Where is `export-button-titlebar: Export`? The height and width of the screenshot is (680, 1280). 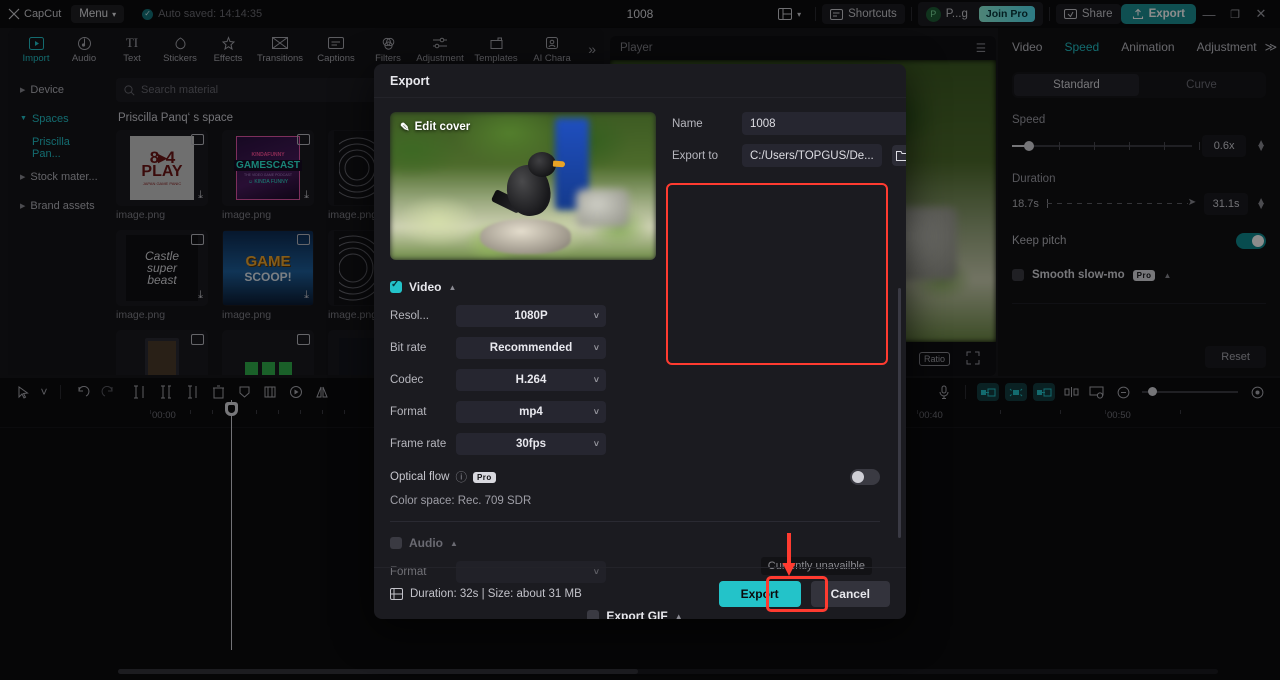 export-button-titlebar: Export is located at coordinates (1158, 14).